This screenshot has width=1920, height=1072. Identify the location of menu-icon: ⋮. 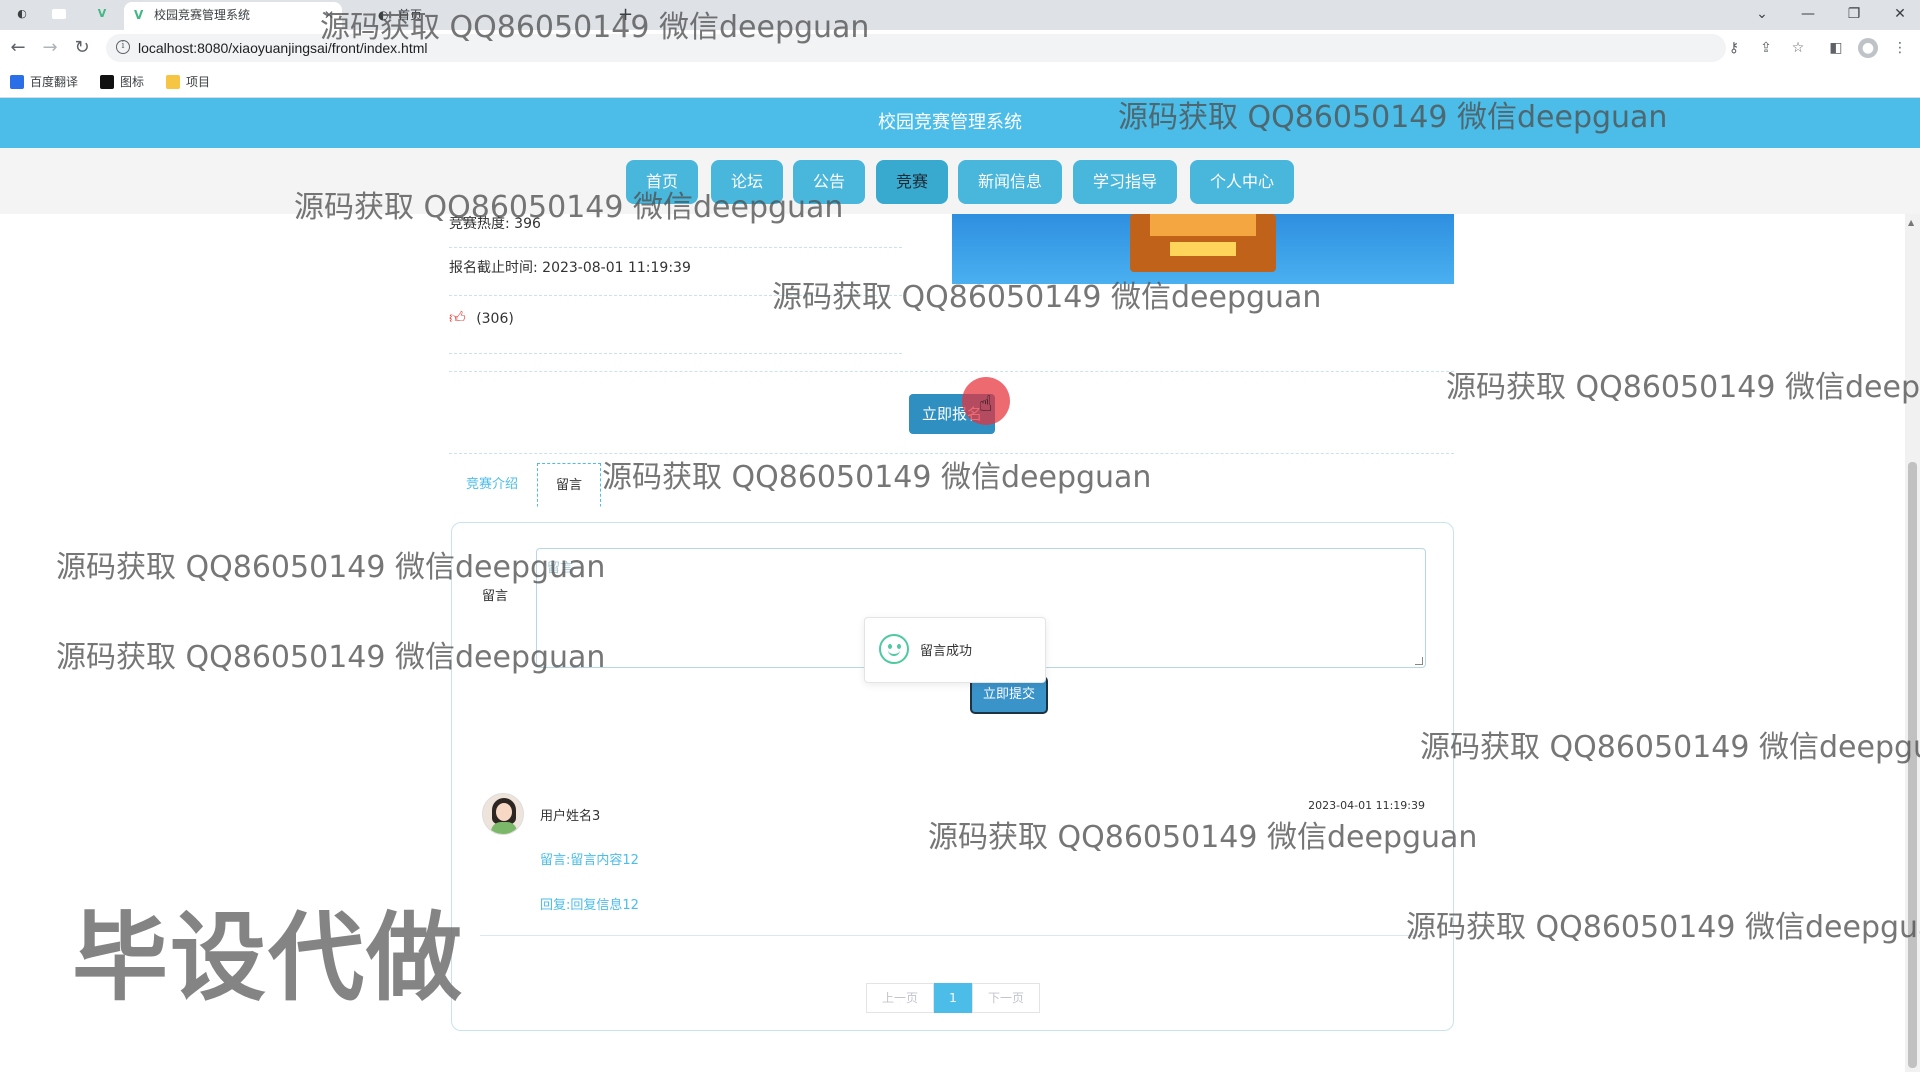
(1900, 48).